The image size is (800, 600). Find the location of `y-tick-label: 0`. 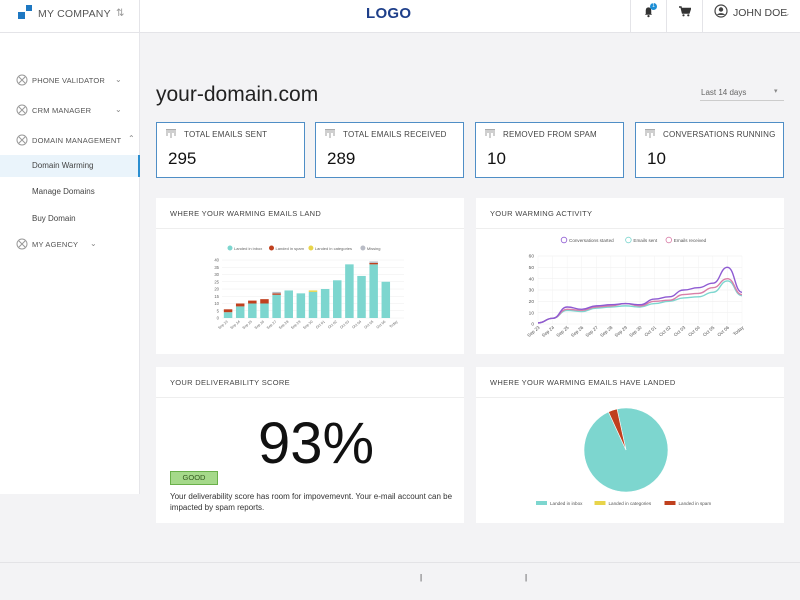

y-tick-label: 0 is located at coordinates (218, 318).